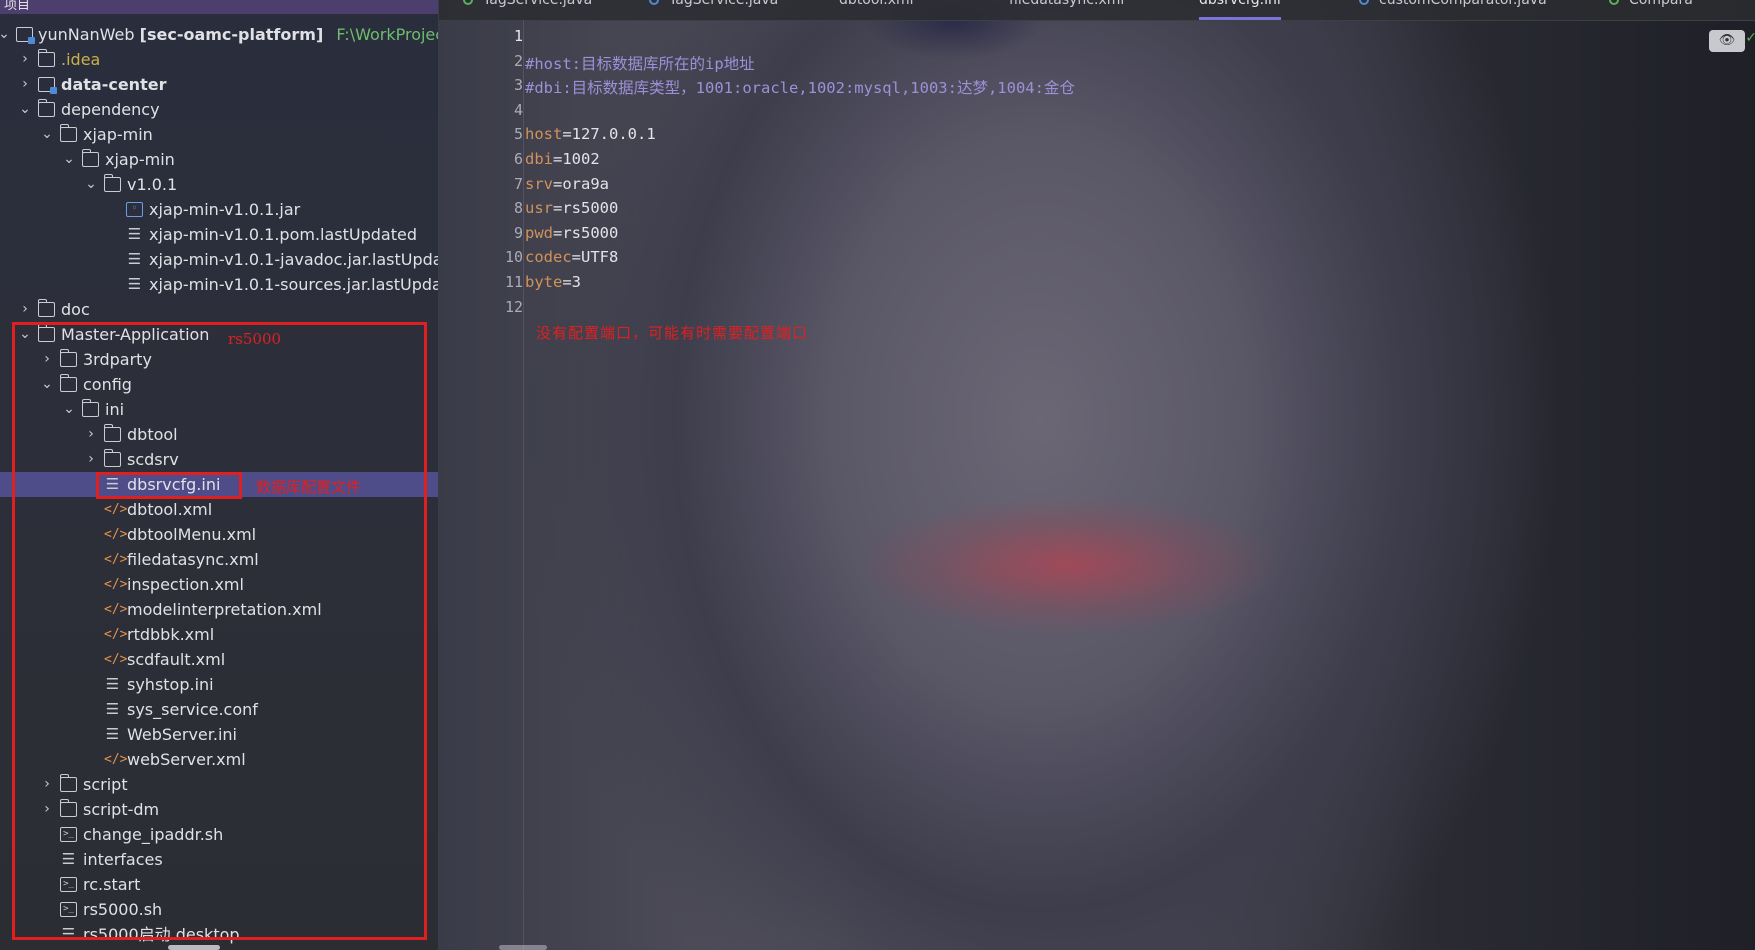 This screenshot has height=950, width=1755. What do you see at coordinates (518, 232) in the screenshot?
I see `line-number: 9` at bounding box center [518, 232].